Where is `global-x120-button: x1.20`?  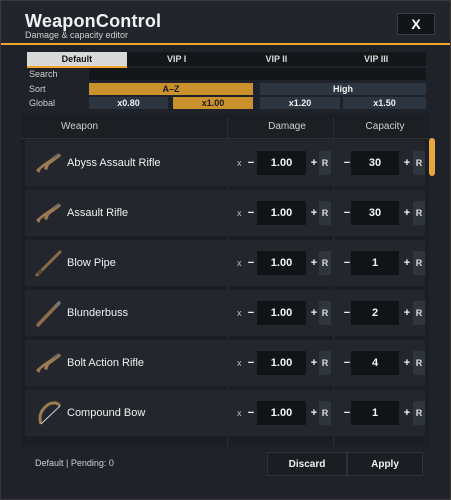 global-x120-button: x1.20 is located at coordinates (300, 103).